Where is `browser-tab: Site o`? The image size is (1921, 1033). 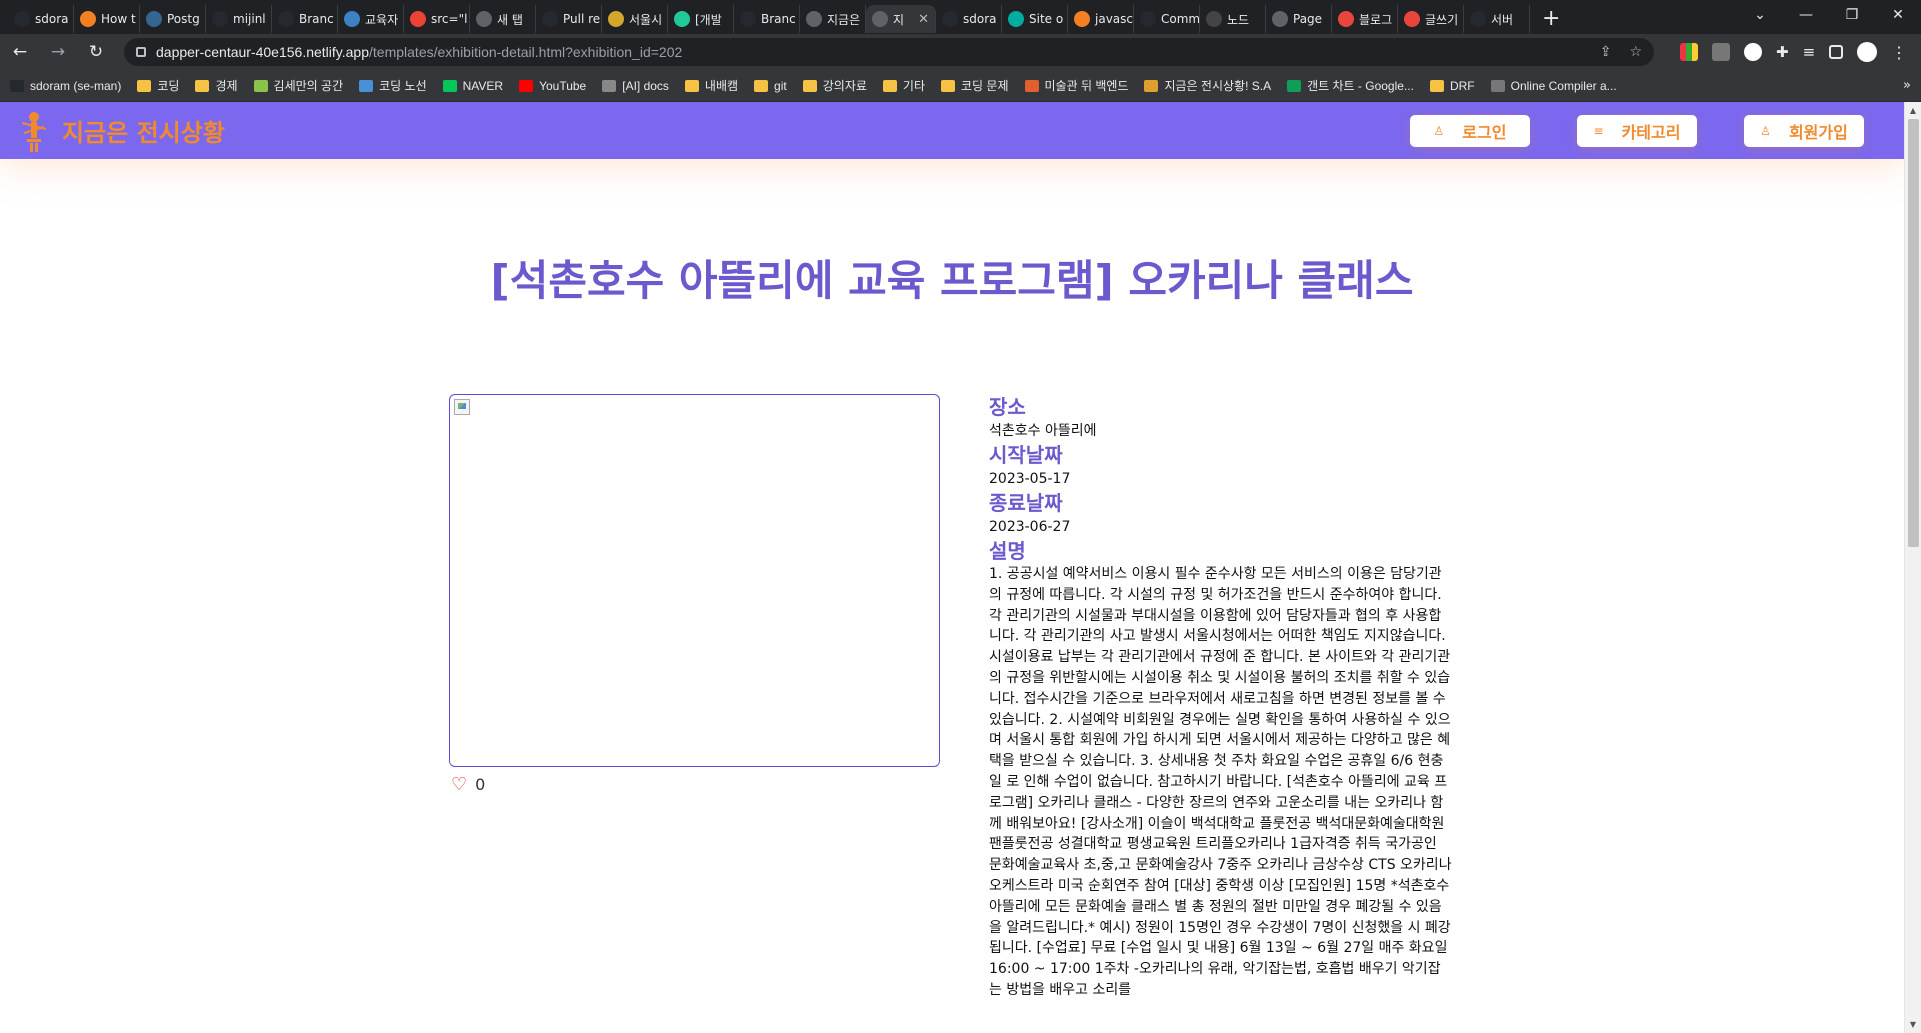 browser-tab: Site o is located at coordinates (1035, 19).